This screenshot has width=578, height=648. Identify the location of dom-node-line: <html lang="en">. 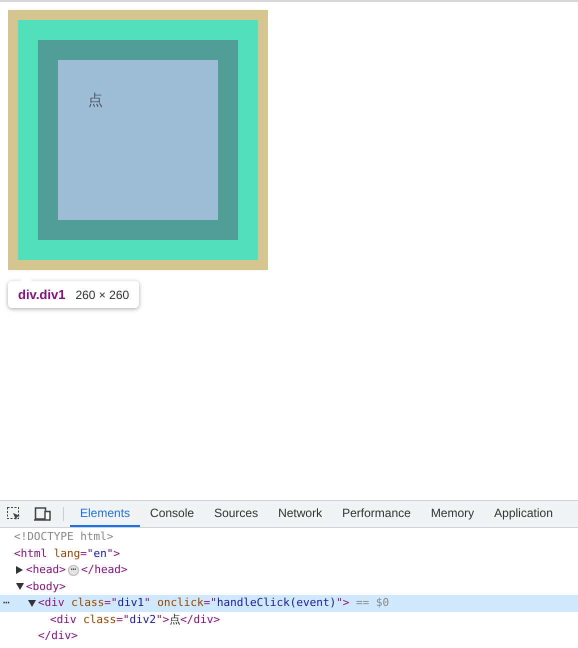
(289, 554).